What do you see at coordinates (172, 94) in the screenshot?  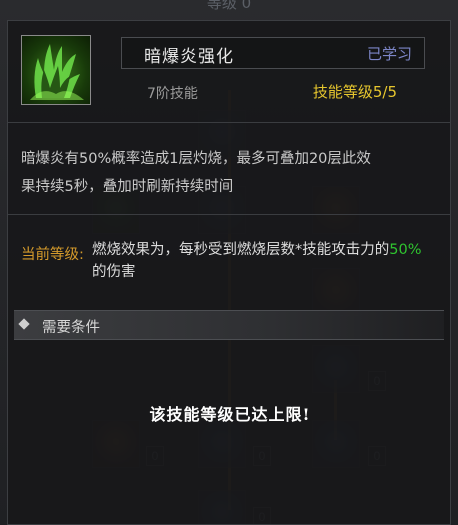 I see `skill-tier: 7阶技能` at bounding box center [172, 94].